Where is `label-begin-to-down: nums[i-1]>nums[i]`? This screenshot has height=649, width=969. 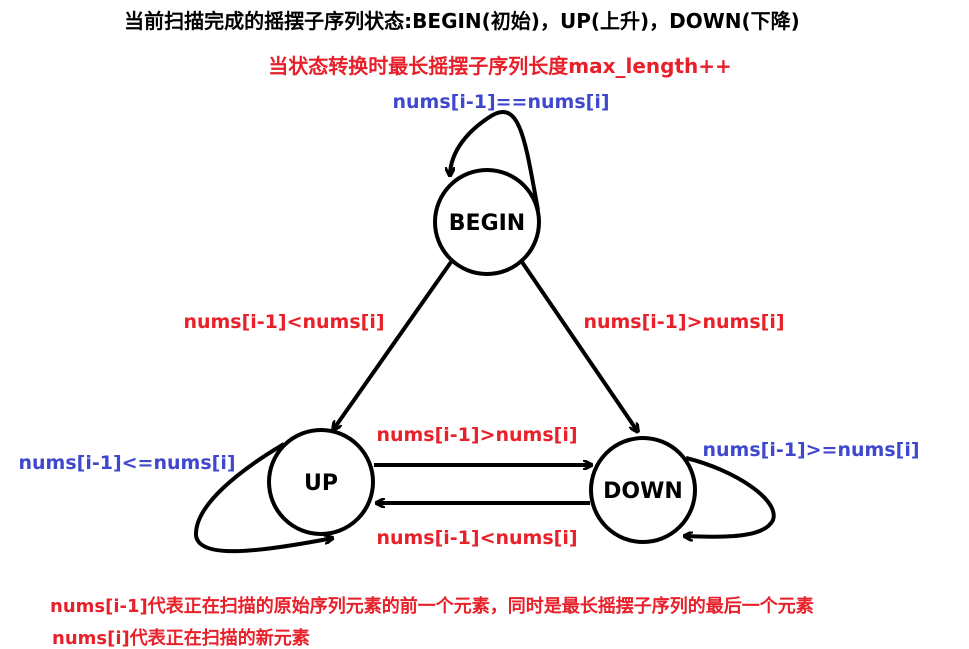
label-begin-to-down: nums[i-1]>nums[i] is located at coordinates (683, 322).